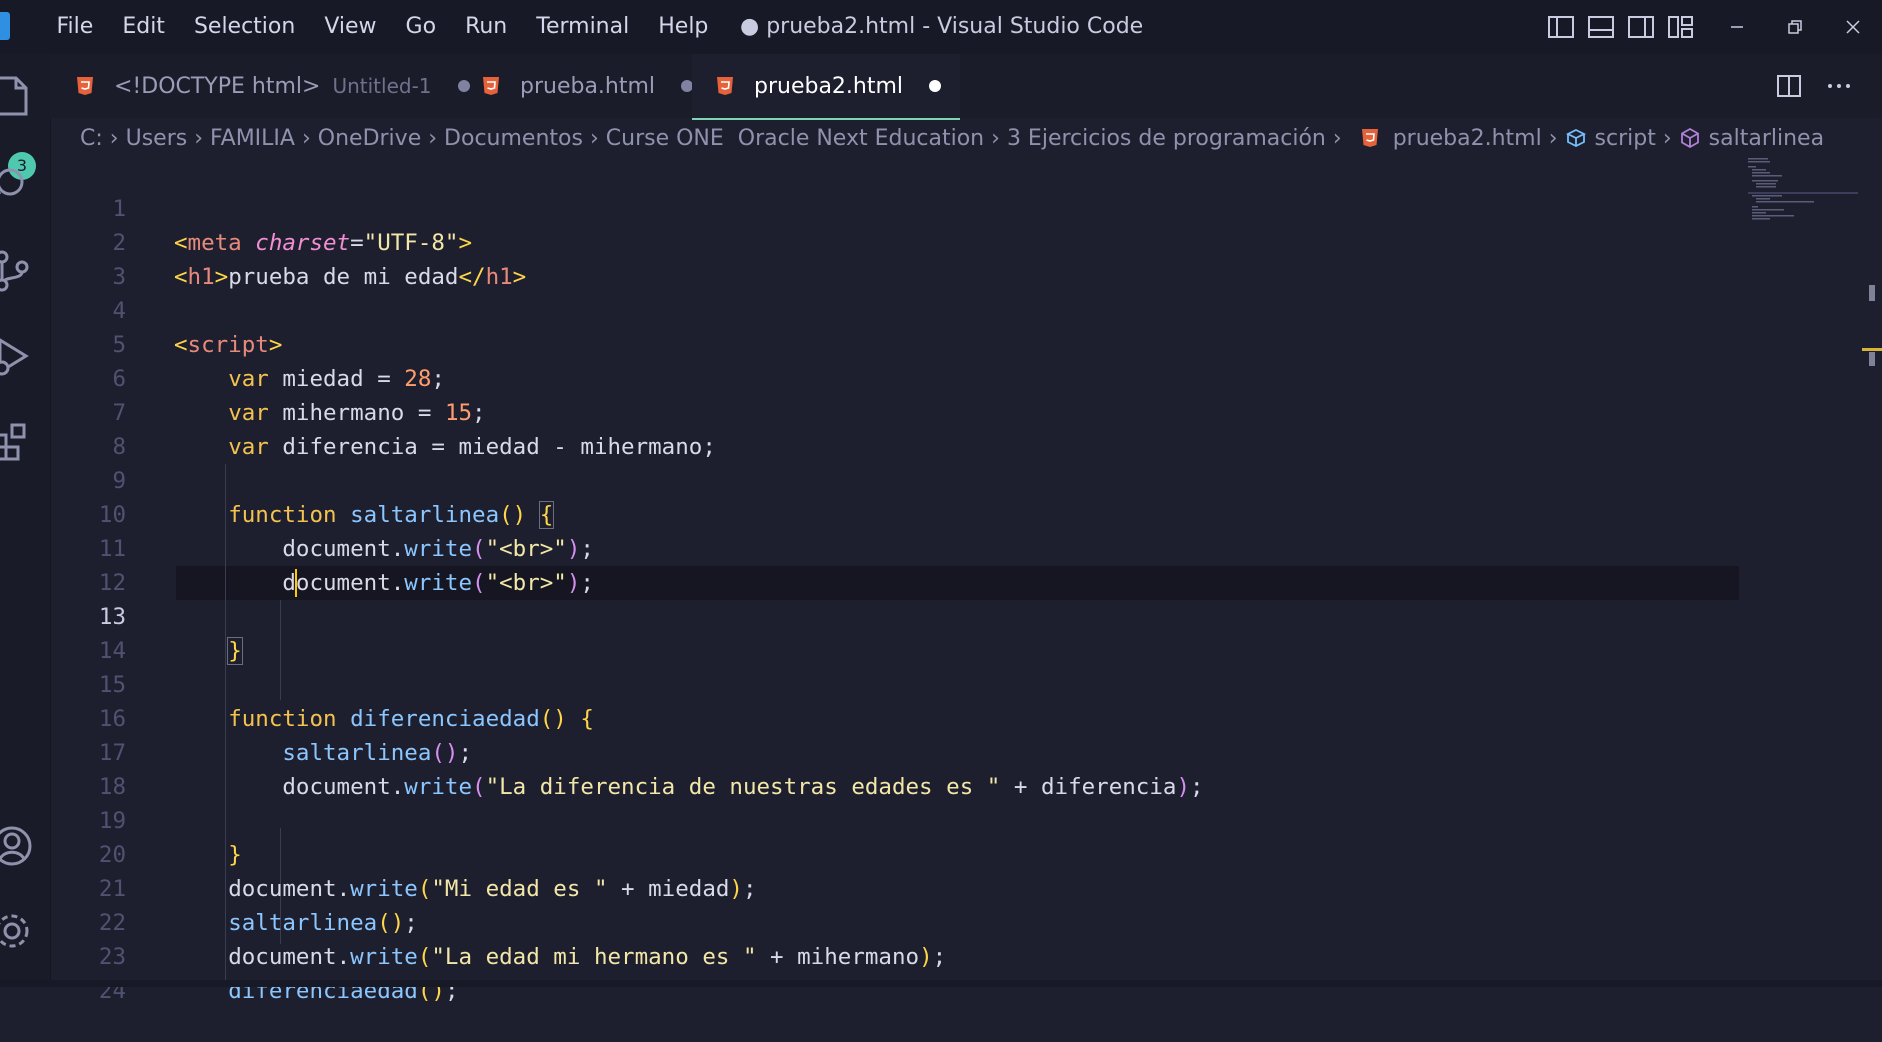 Image resolution: width=1882 pixels, height=1042 pixels. Describe the element at coordinates (244, 27) in the screenshot. I see `menu-selection: Selection` at that location.